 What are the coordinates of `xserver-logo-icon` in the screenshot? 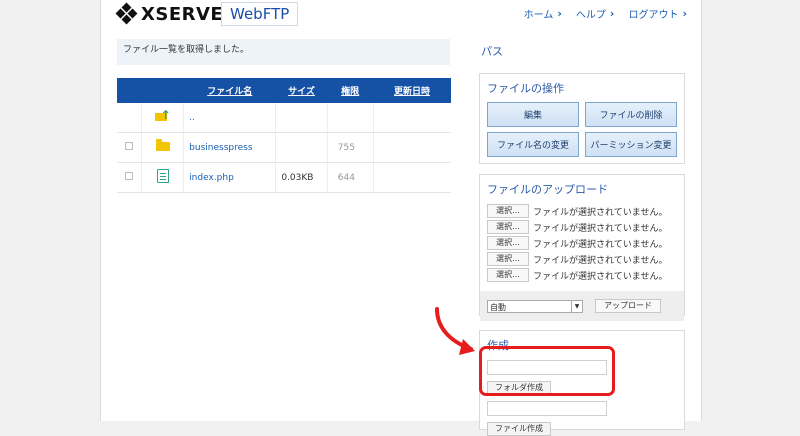 It's located at (126, 13).